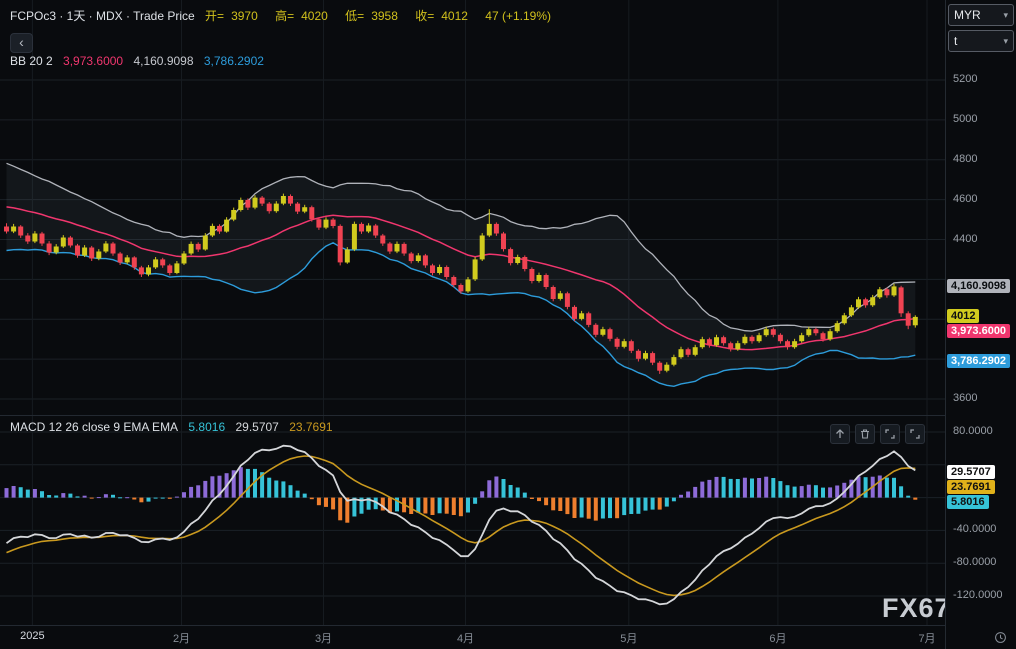 Image resolution: width=1016 pixels, height=649 pixels. I want to click on price-axis-label: 5200, so click(965, 79).